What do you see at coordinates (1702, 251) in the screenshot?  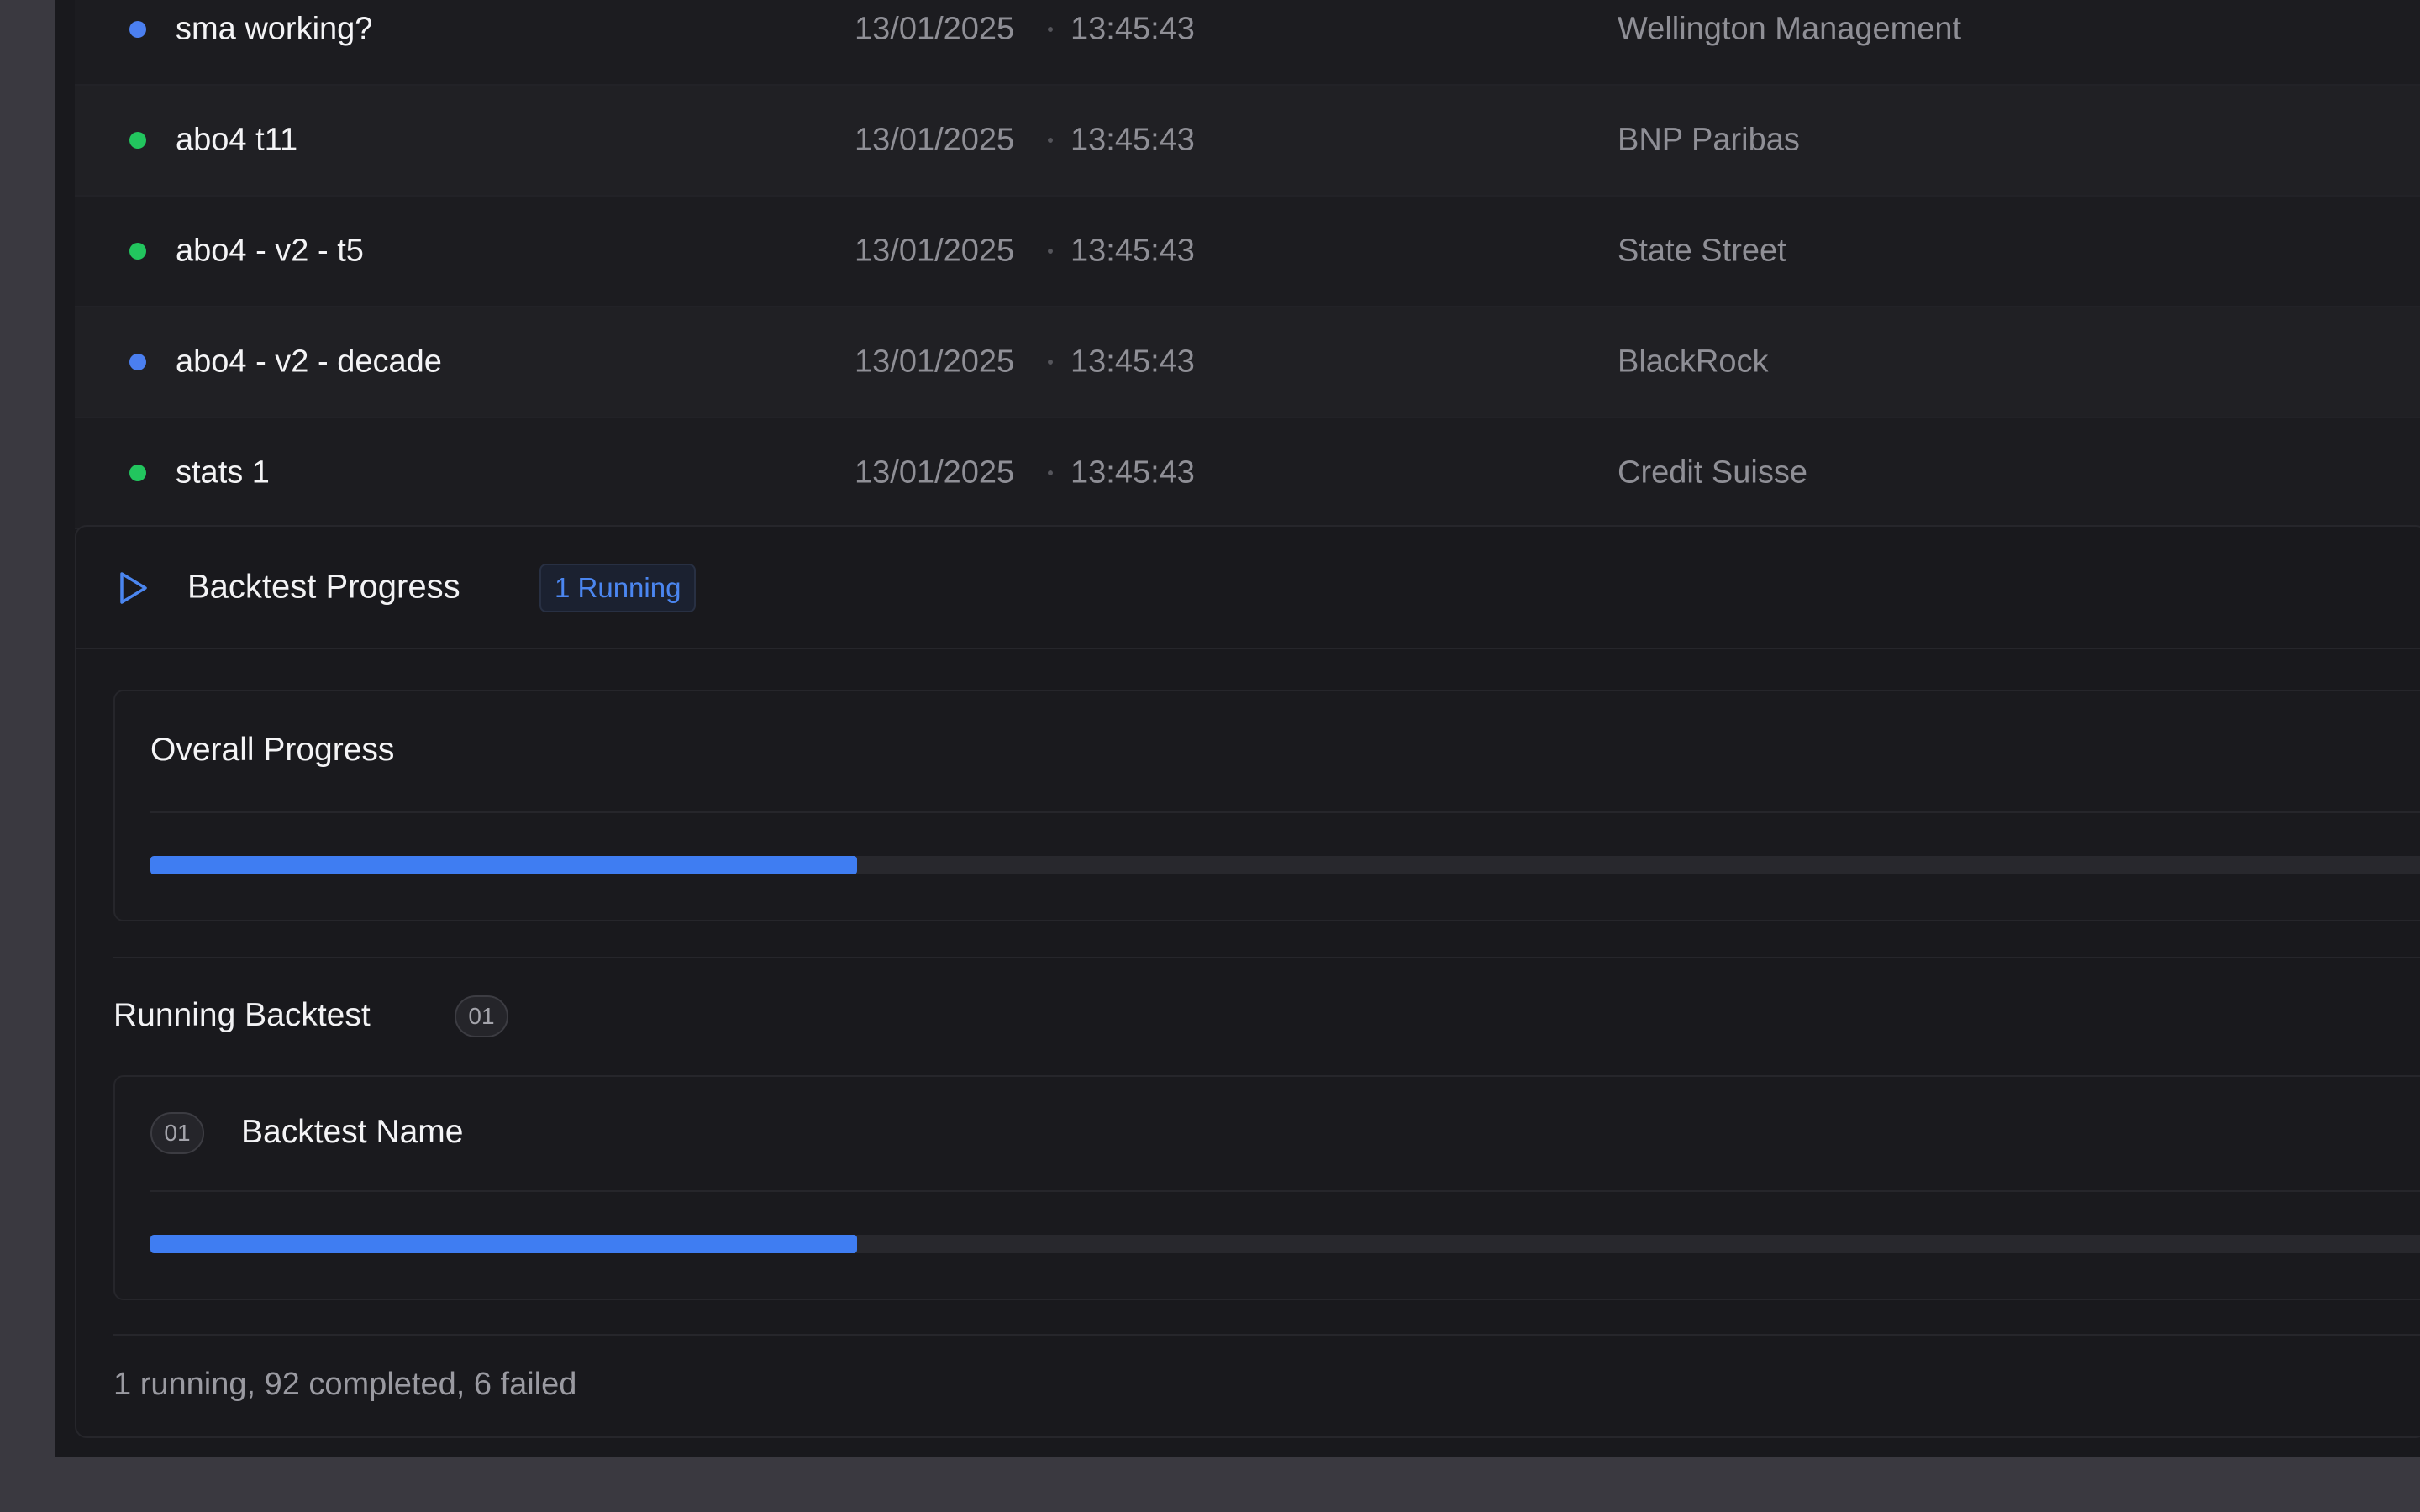 I see `client-name: State Street` at bounding box center [1702, 251].